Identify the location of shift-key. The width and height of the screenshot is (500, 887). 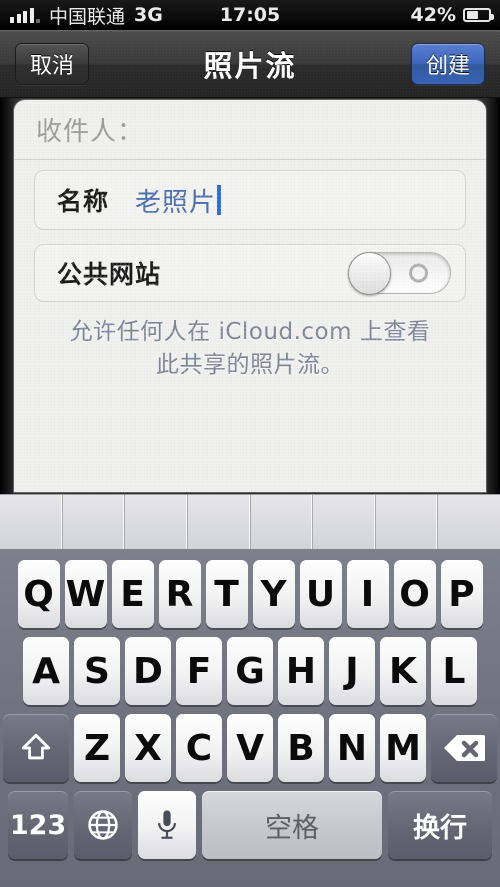
(36, 748).